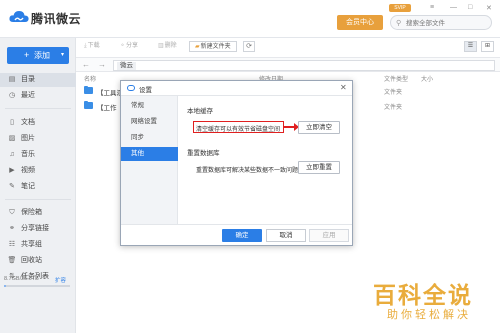  I want to click on maximize-icon: □, so click(470, 7).